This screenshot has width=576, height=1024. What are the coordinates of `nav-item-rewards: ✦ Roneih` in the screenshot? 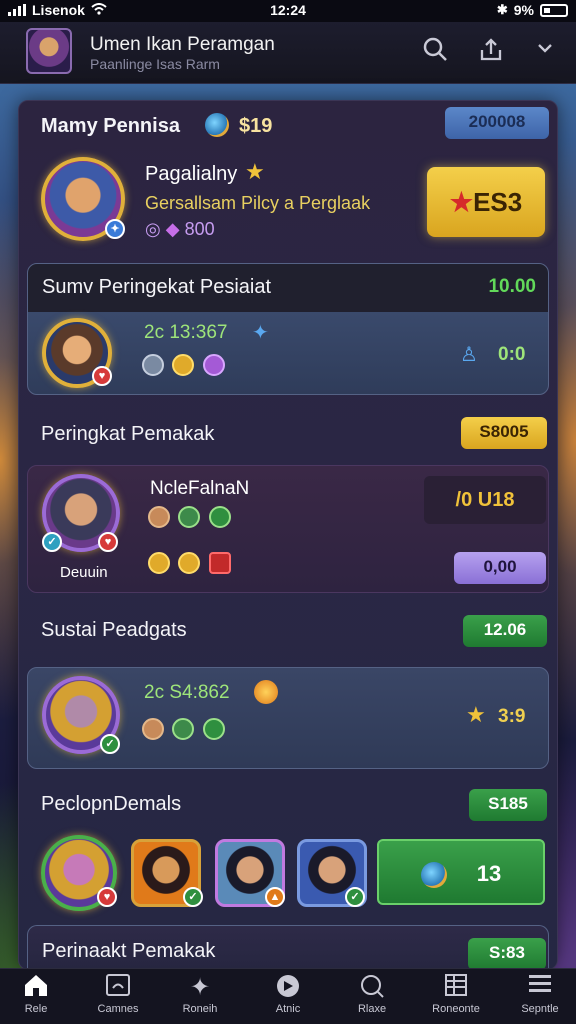 It's located at (200, 994).